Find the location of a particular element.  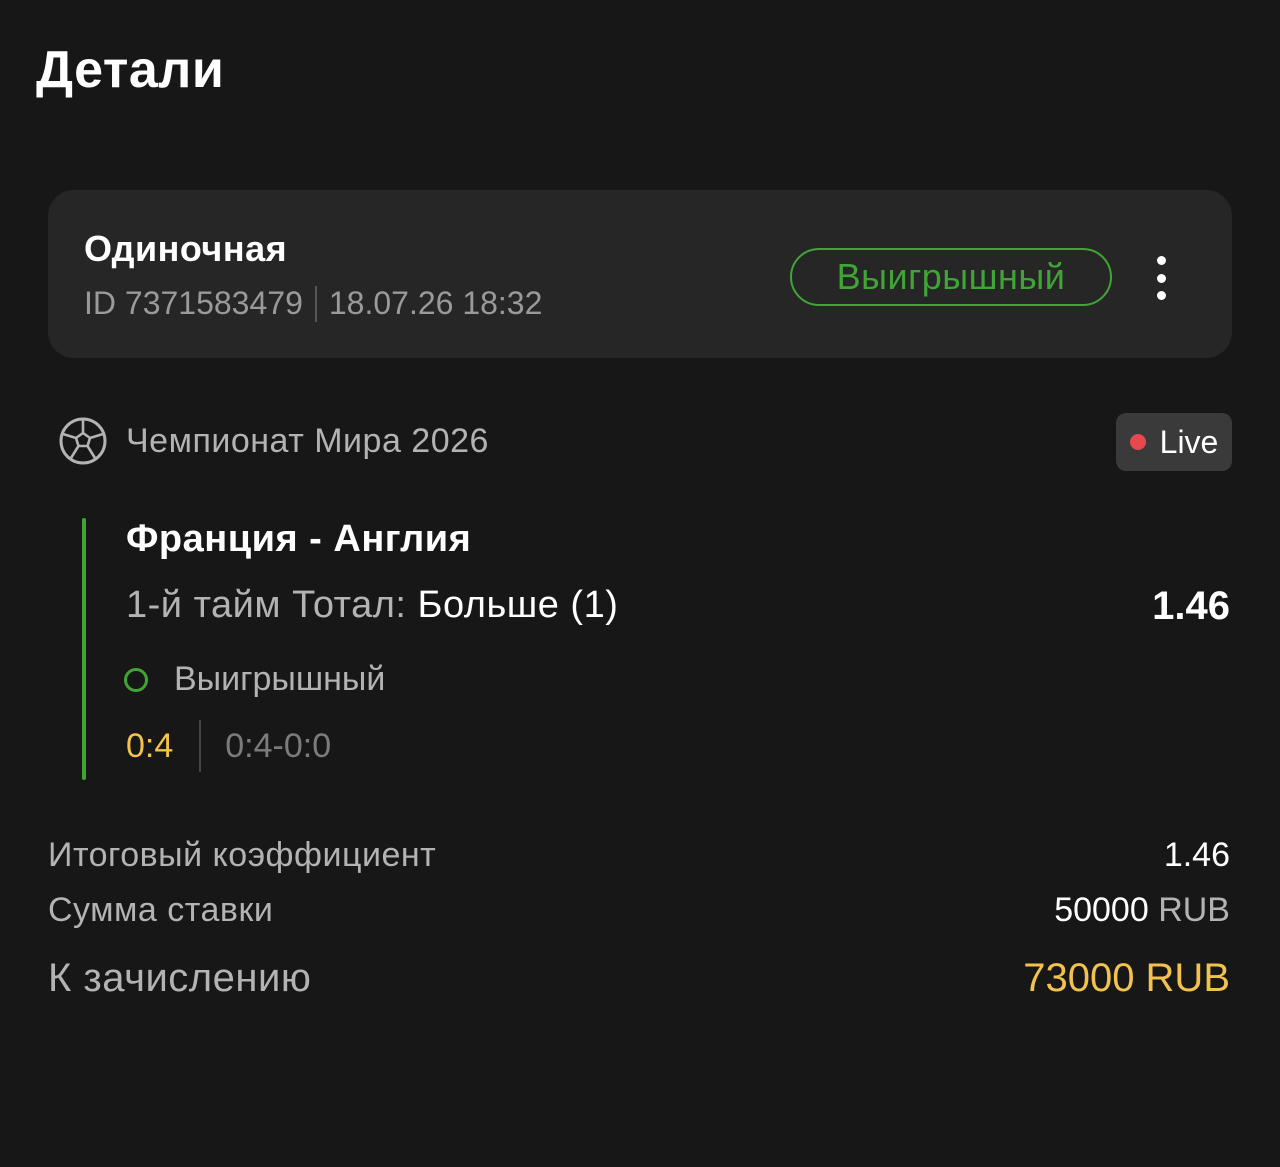

live-badge: Live is located at coordinates (1174, 442).